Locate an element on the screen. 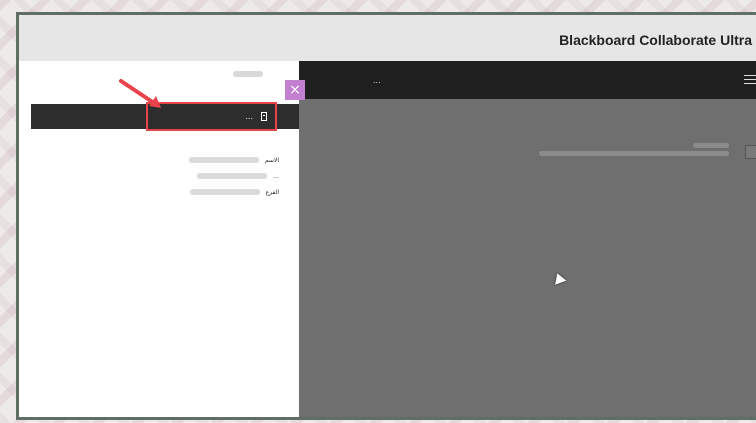  main-note is located at coordinates (637, 153).